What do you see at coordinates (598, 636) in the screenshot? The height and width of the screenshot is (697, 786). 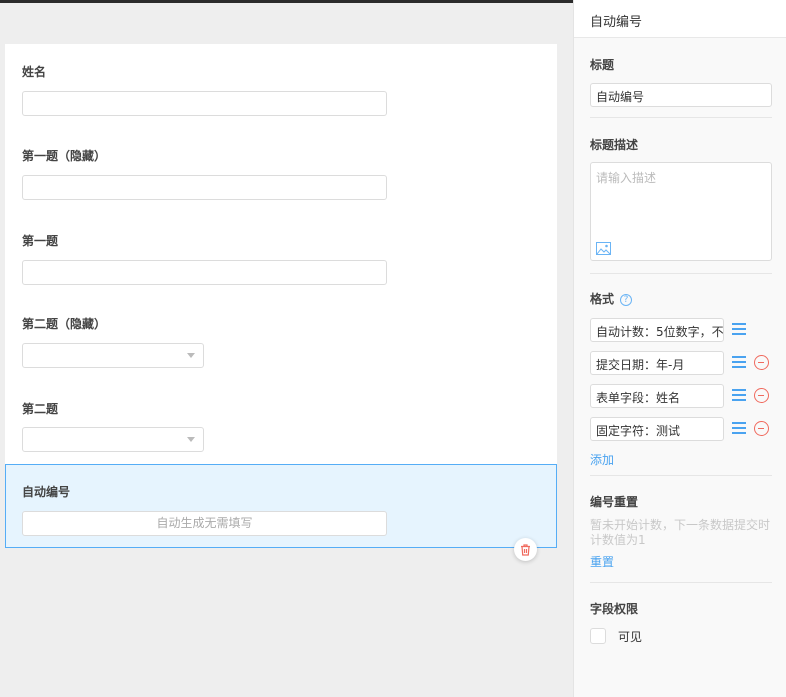 I see `visible-checkbox` at bounding box center [598, 636].